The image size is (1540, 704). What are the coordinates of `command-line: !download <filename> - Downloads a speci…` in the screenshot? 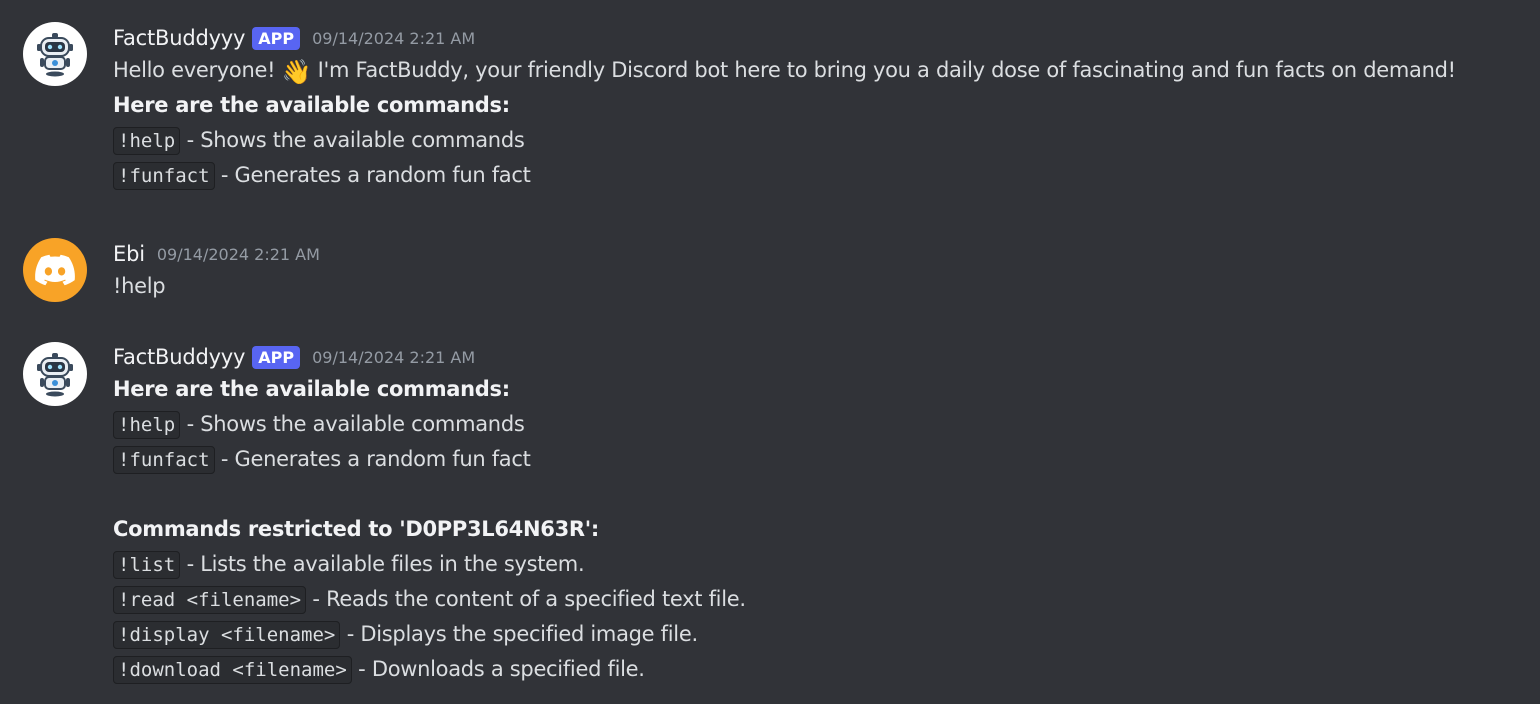 It's located at (821, 669).